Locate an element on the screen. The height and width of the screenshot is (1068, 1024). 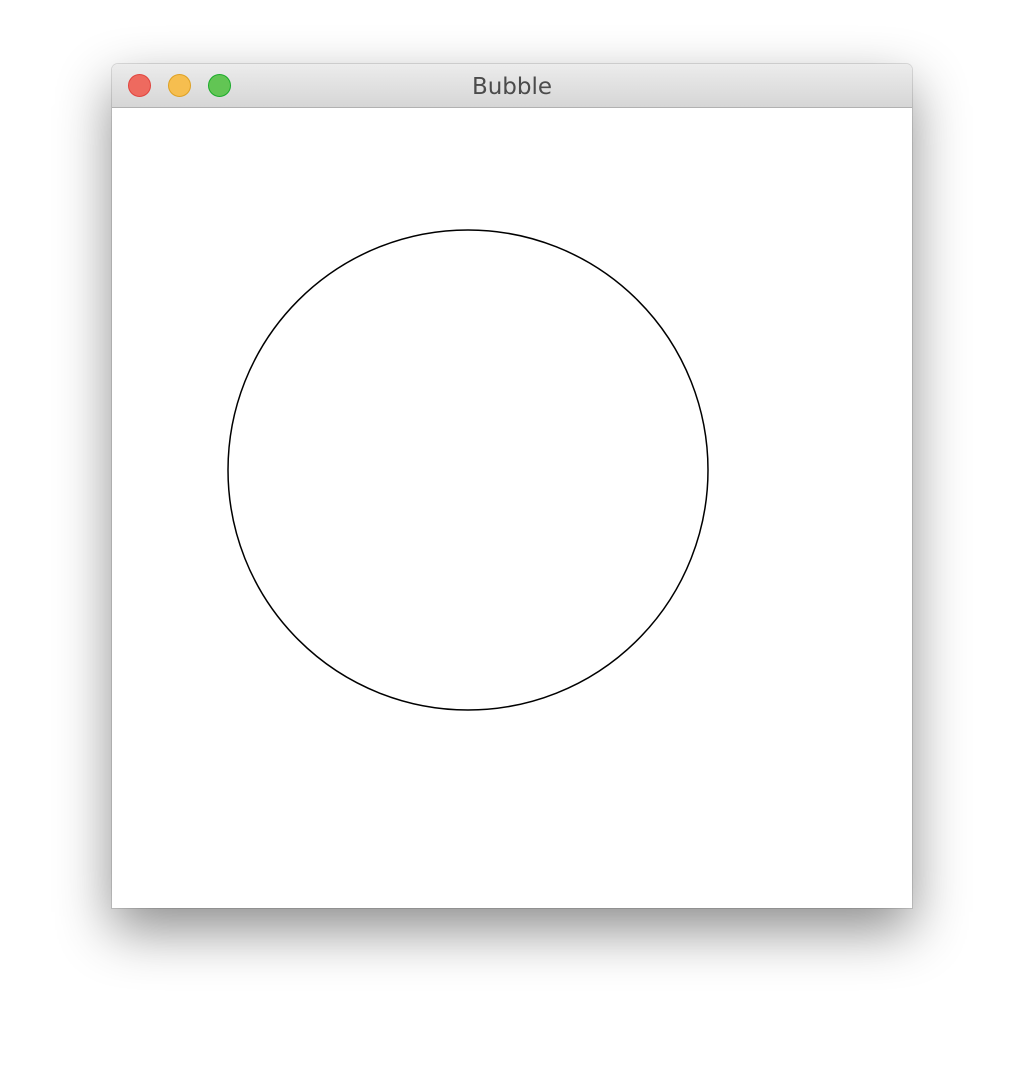
window-title: Bubble is located at coordinates (512, 87).